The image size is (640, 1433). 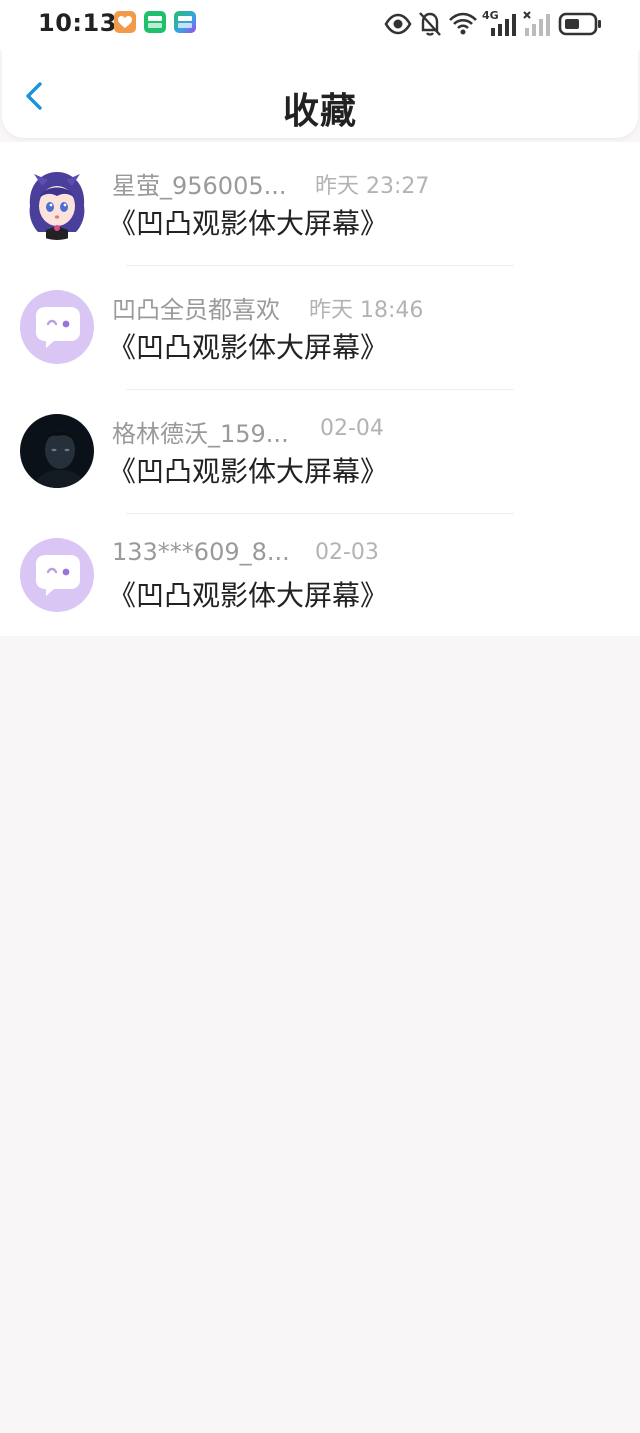 What do you see at coordinates (347, 552) in the screenshot?
I see `timestamp: 02-03` at bounding box center [347, 552].